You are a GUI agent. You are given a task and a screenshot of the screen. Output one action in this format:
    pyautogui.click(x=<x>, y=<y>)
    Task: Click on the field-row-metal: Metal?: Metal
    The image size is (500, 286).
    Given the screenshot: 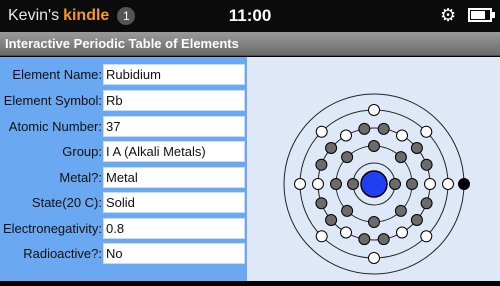 What is the action you would take?
    pyautogui.click(x=123, y=178)
    